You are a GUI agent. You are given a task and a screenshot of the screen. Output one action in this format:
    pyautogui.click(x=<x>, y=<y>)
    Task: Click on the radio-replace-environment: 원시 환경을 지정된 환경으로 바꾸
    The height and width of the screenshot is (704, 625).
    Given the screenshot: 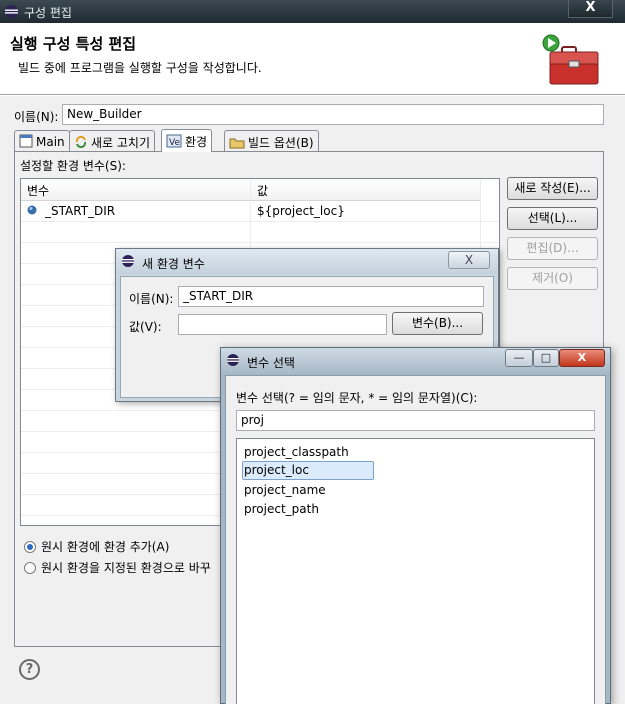 What is the action you would take?
    pyautogui.click(x=117, y=567)
    